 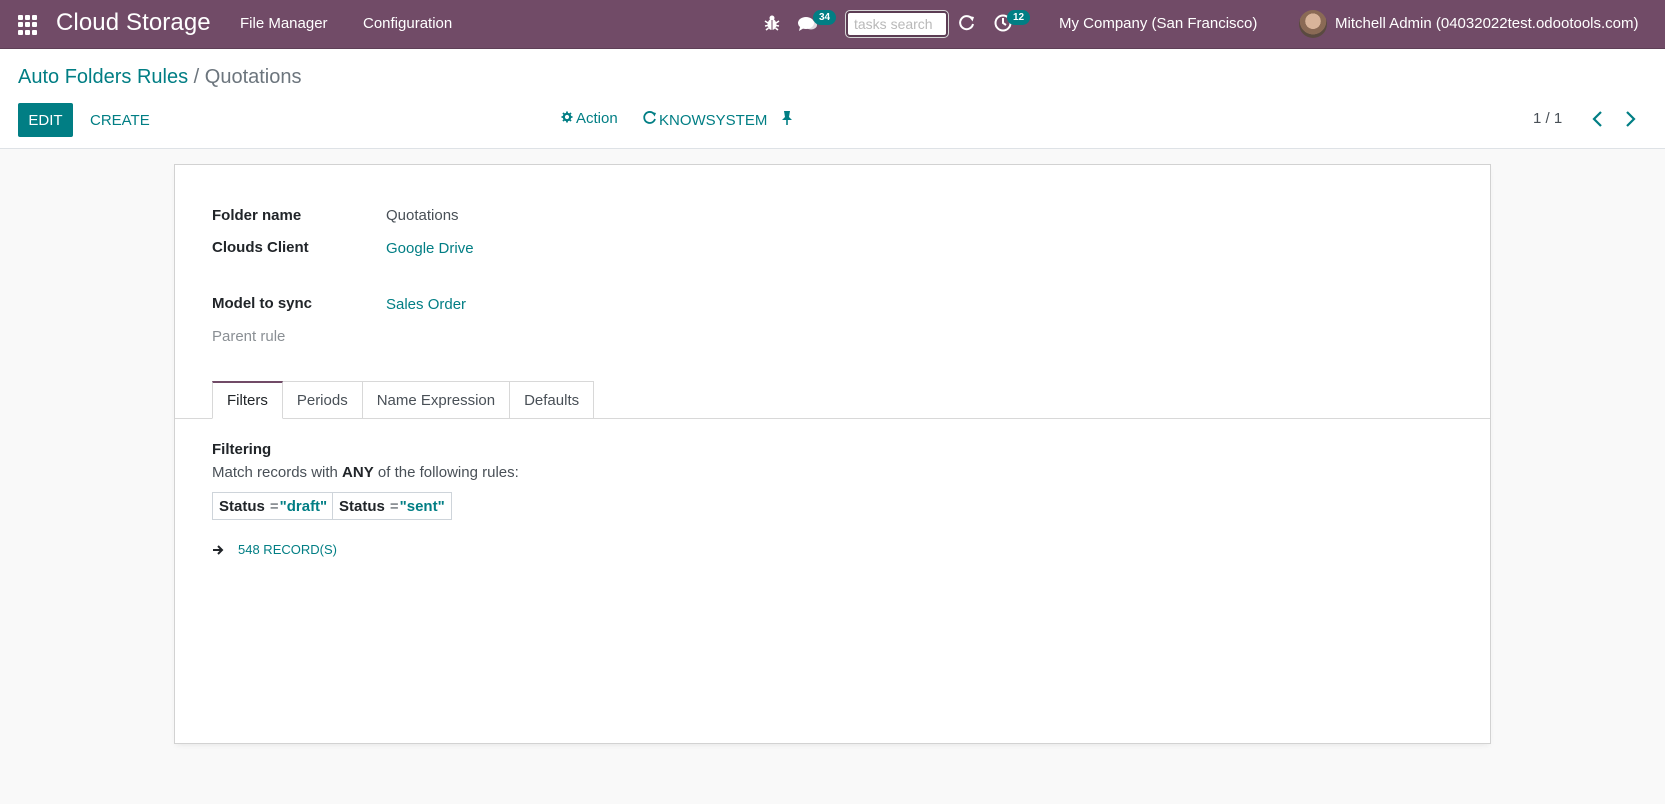 I want to click on bug-icon, so click(x=773, y=24).